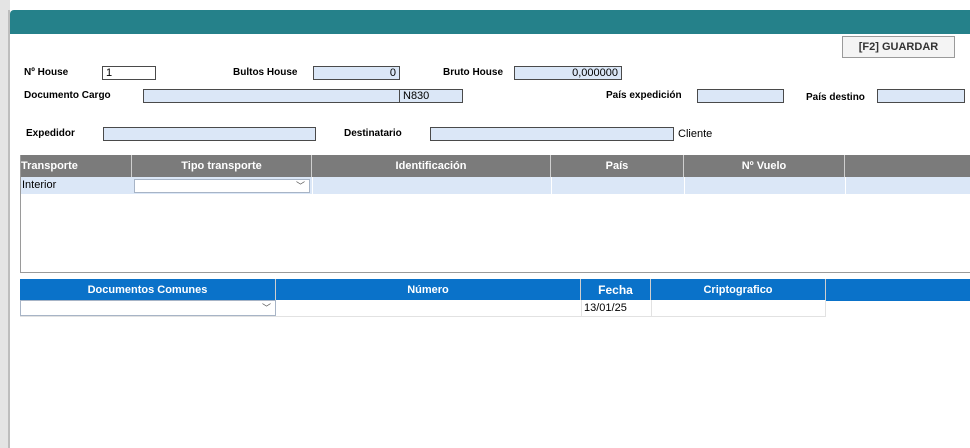  I want to click on expedidor-field, so click(209, 134).